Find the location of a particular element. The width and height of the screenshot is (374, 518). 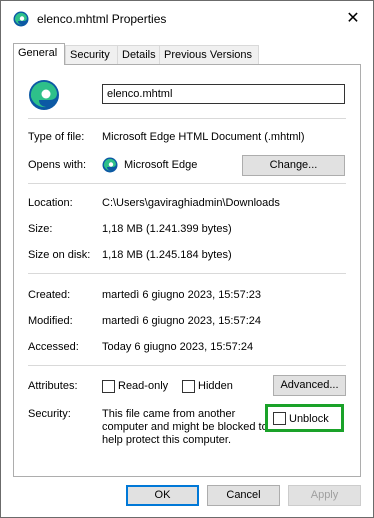

title-bar: elenco.mhtml Properties ✕ is located at coordinates (187, 20).